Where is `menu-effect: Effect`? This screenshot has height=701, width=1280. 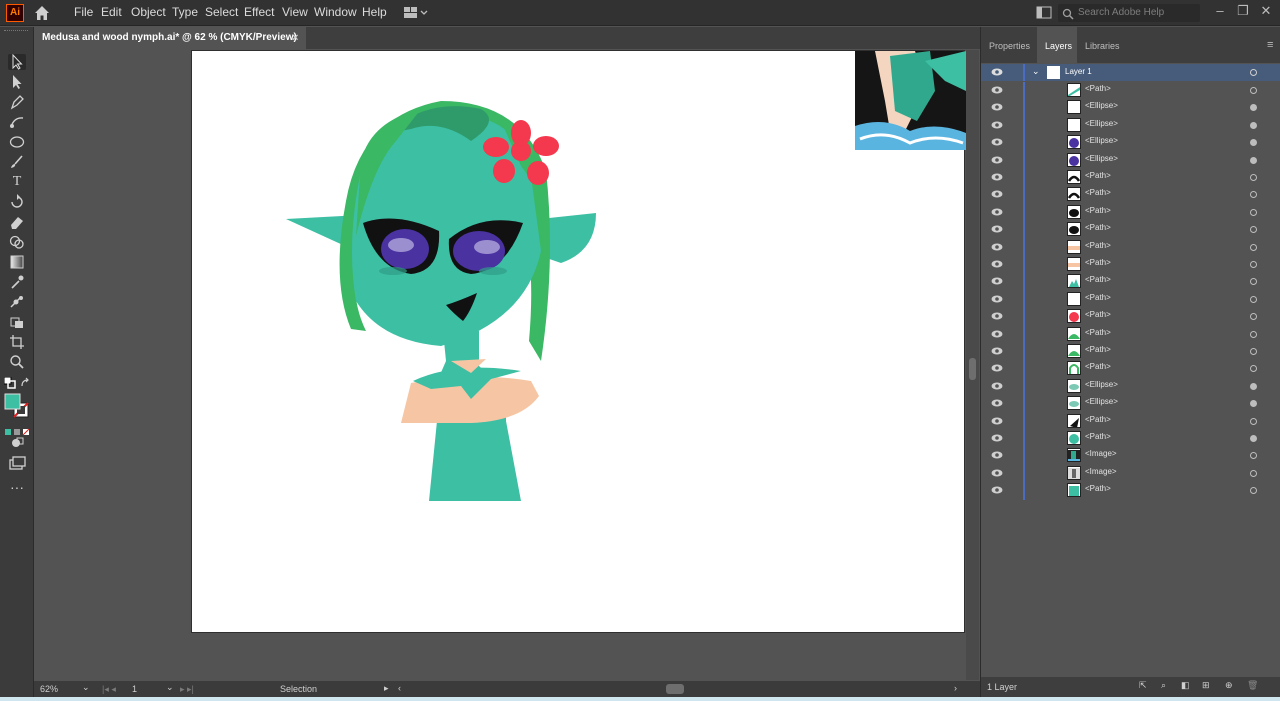
menu-effect: Effect is located at coordinates (259, 12).